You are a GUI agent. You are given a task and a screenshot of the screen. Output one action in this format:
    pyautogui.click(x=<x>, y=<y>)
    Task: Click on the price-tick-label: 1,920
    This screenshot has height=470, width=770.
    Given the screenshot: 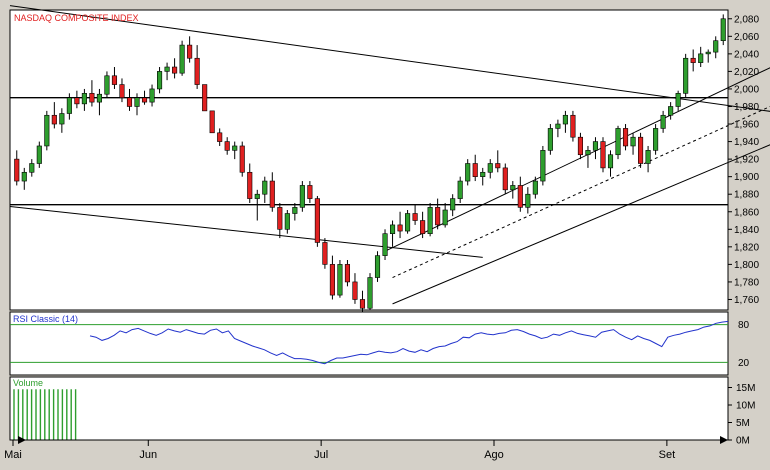 What is the action you would take?
    pyautogui.click(x=746, y=160)
    